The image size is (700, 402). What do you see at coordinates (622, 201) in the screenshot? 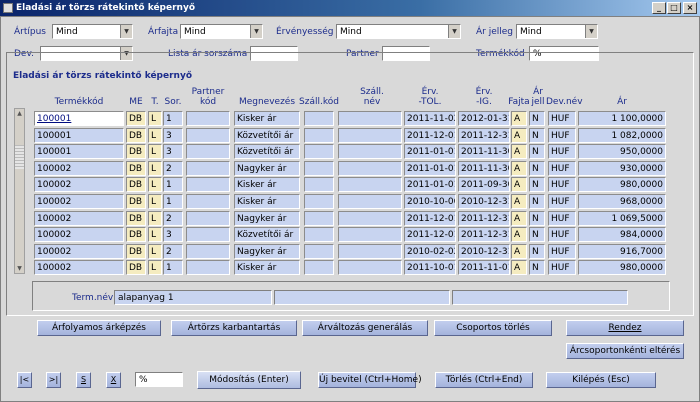
I see `cell-ar: 968,0000` at bounding box center [622, 201].